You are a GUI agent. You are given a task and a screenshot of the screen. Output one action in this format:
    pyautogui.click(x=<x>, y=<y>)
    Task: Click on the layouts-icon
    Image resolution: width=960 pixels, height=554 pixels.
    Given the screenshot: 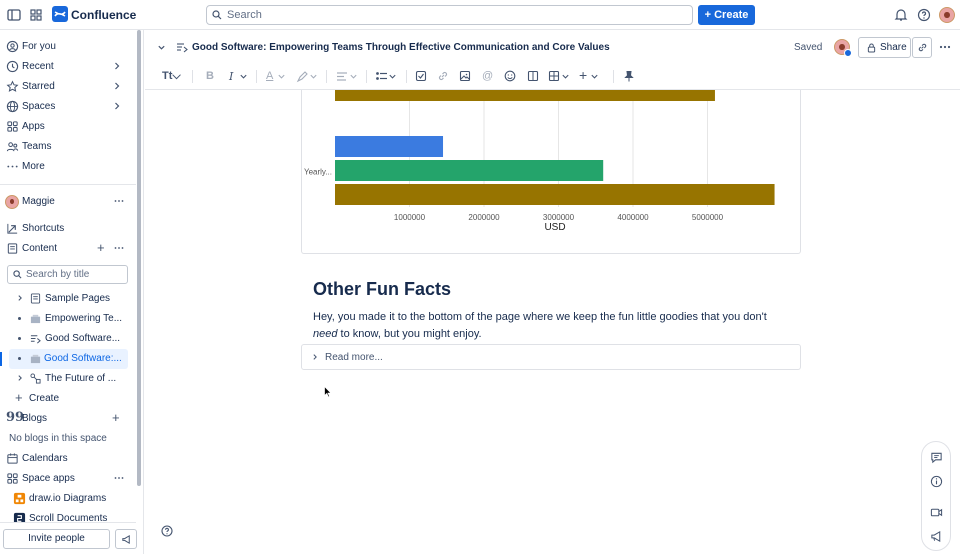 What is the action you would take?
    pyautogui.click(x=533, y=76)
    